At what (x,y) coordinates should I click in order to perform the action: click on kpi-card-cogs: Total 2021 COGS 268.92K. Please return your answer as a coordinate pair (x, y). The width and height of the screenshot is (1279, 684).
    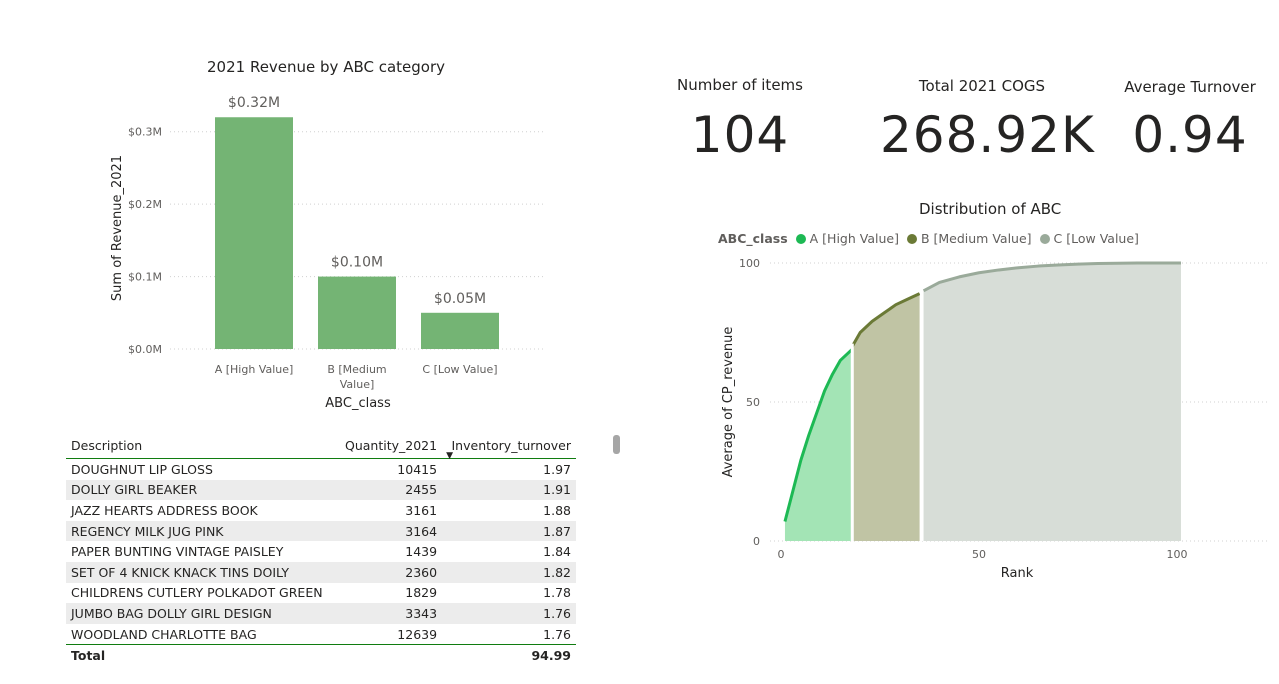
    Looking at the image, I should click on (987, 120).